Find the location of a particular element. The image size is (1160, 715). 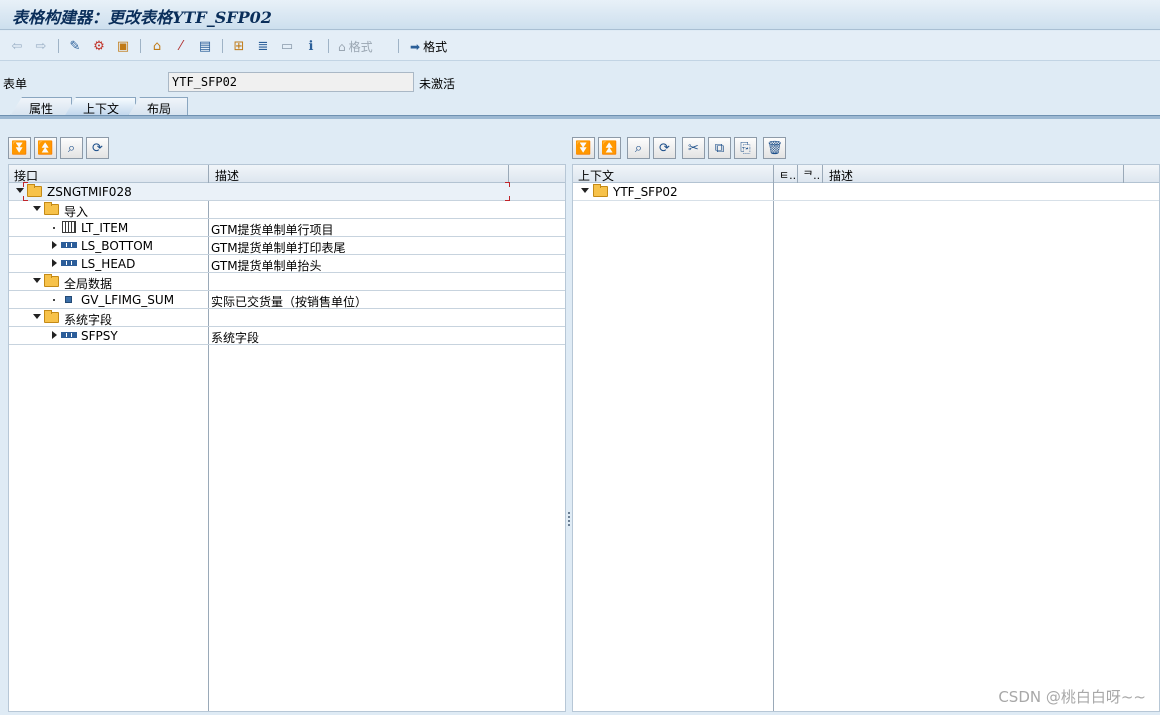

window-title: 表格构建器：更改表格YTF_SFP02 is located at coordinates (142, 17).